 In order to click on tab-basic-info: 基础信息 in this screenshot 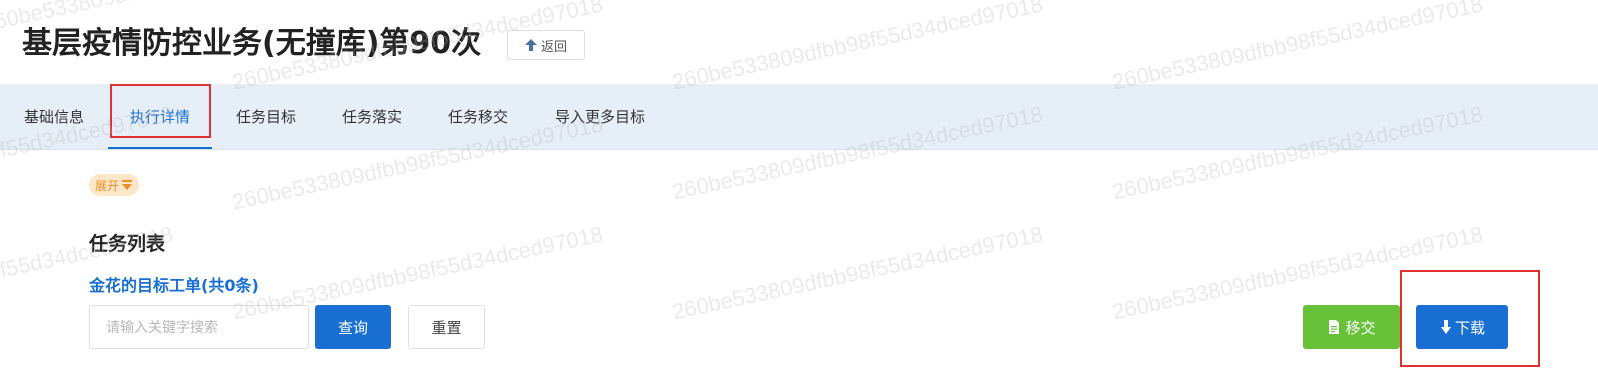, I will do `click(54, 116)`.